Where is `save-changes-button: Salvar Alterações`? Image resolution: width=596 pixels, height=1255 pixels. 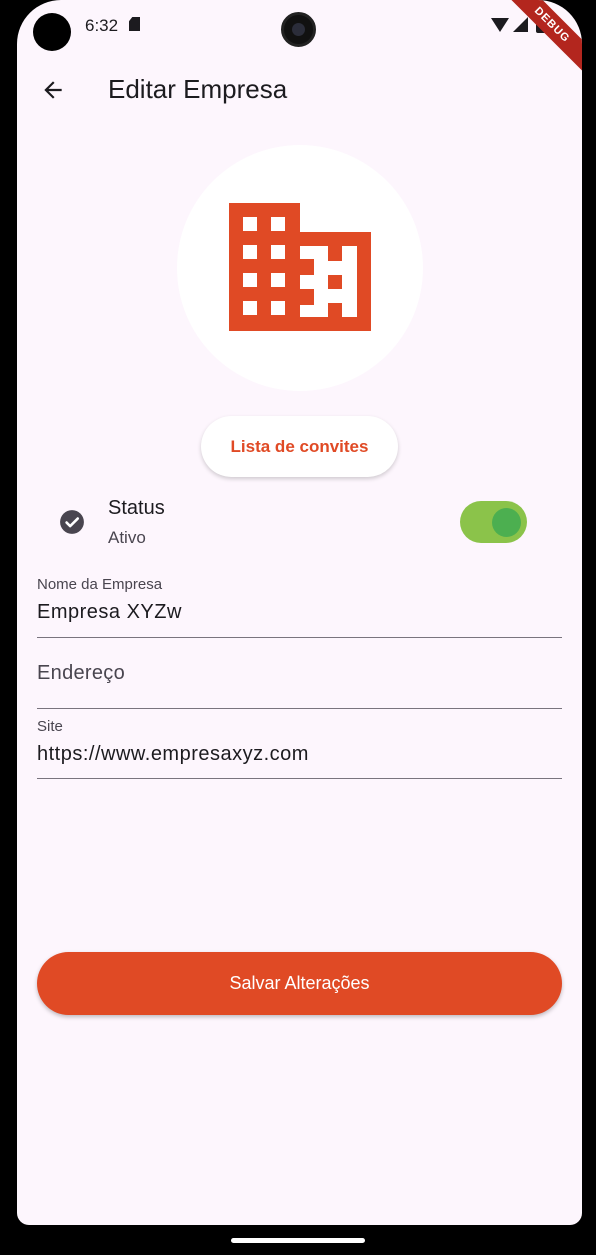
save-changes-button: Salvar Alterações is located at coordinates (299, 983).